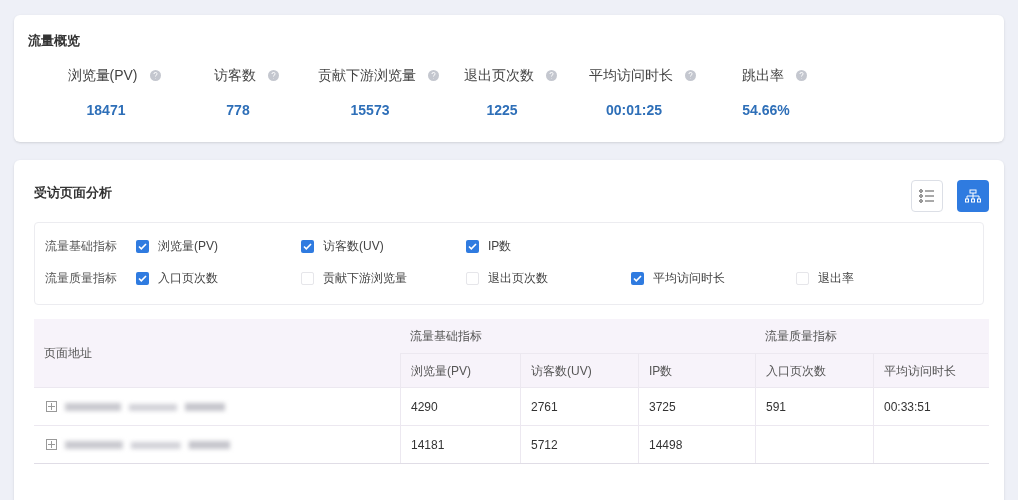 This screenshot has width=1018, height=500. Describe the element at coordinates (544, 407) in the screenshot. I see `table-cell-text: 2761` at that location.